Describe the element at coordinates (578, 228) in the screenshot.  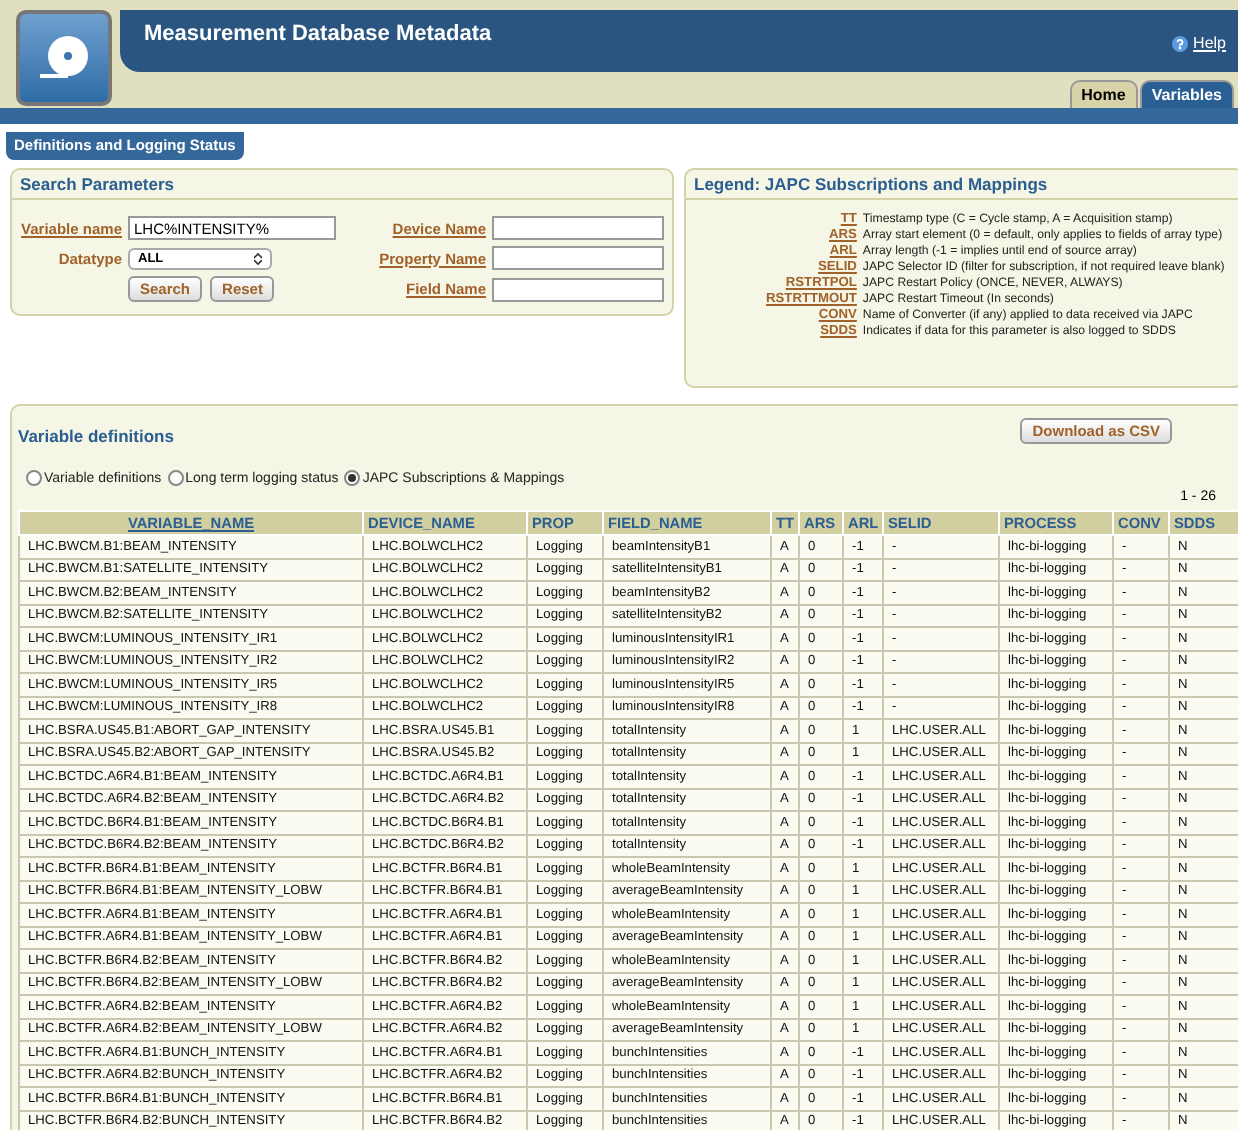
I see `device-name-field` at that location.